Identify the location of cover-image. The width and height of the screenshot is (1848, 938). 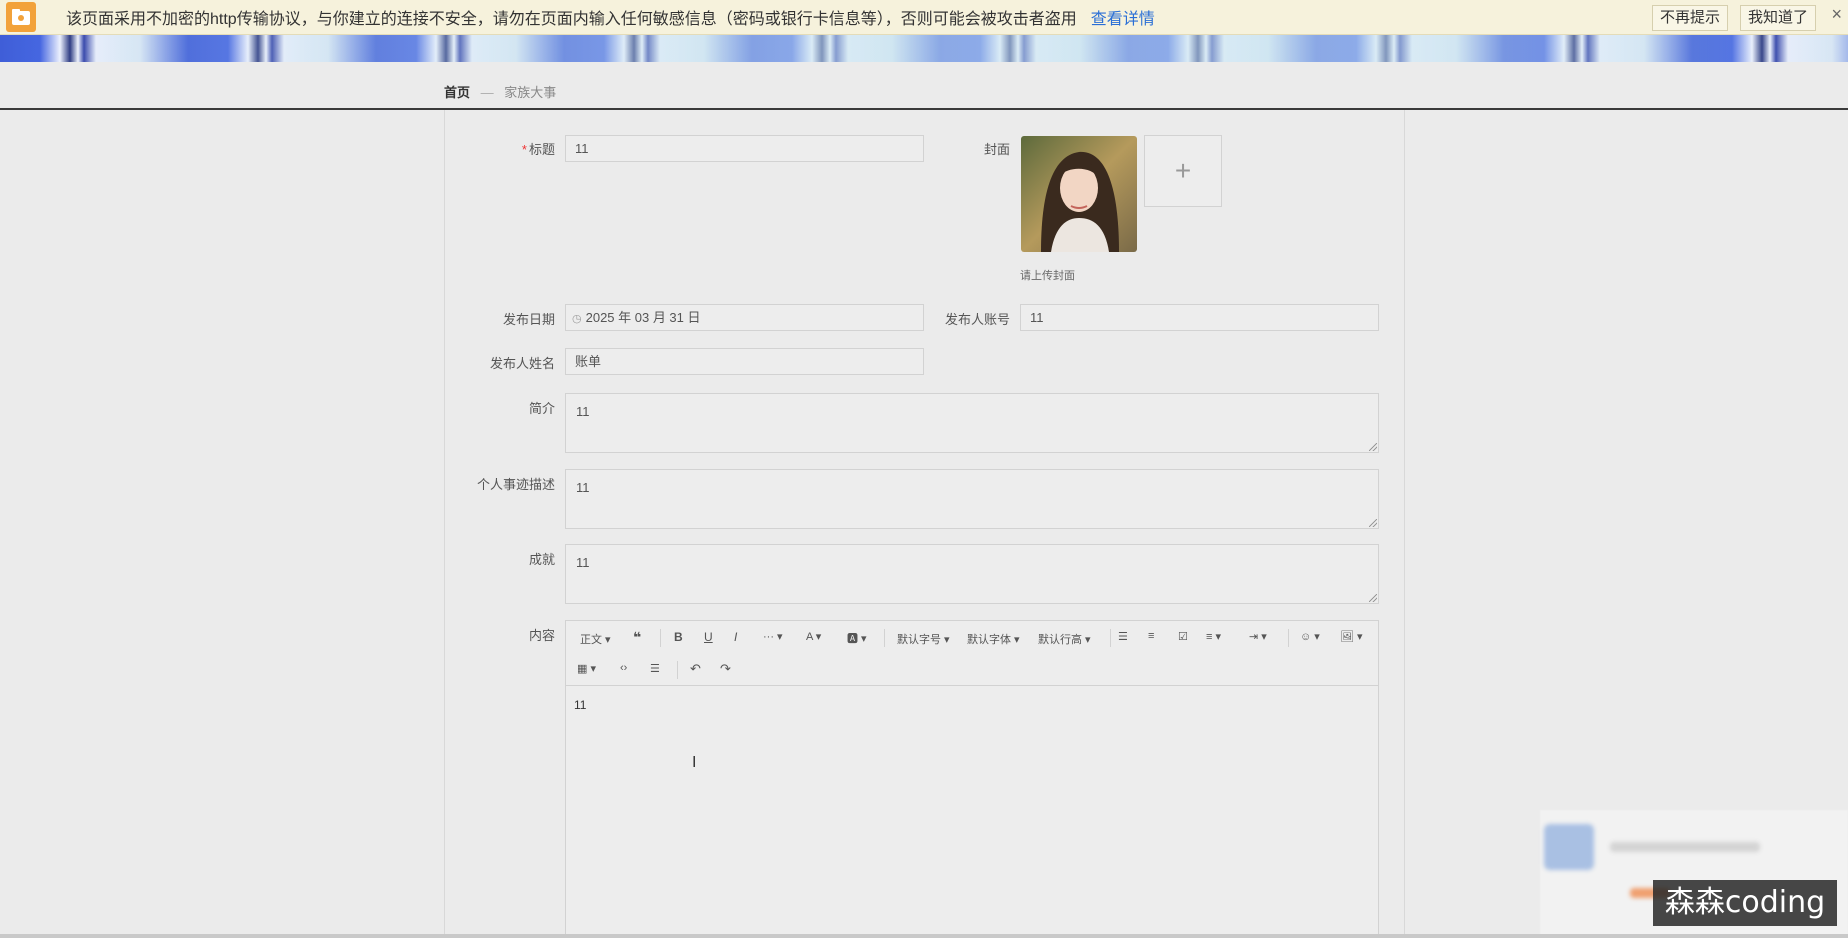
(1079, 194).